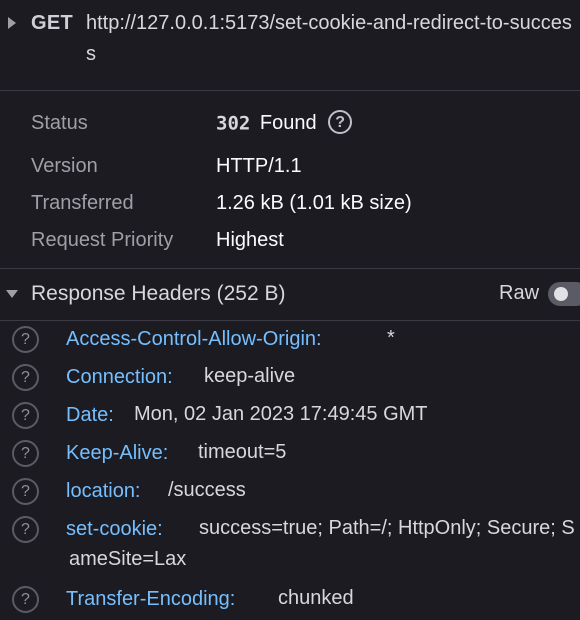  I want to click on header-value: Mon, 02 Jan 2023 17:49:45 GMT, so click(281, 414).